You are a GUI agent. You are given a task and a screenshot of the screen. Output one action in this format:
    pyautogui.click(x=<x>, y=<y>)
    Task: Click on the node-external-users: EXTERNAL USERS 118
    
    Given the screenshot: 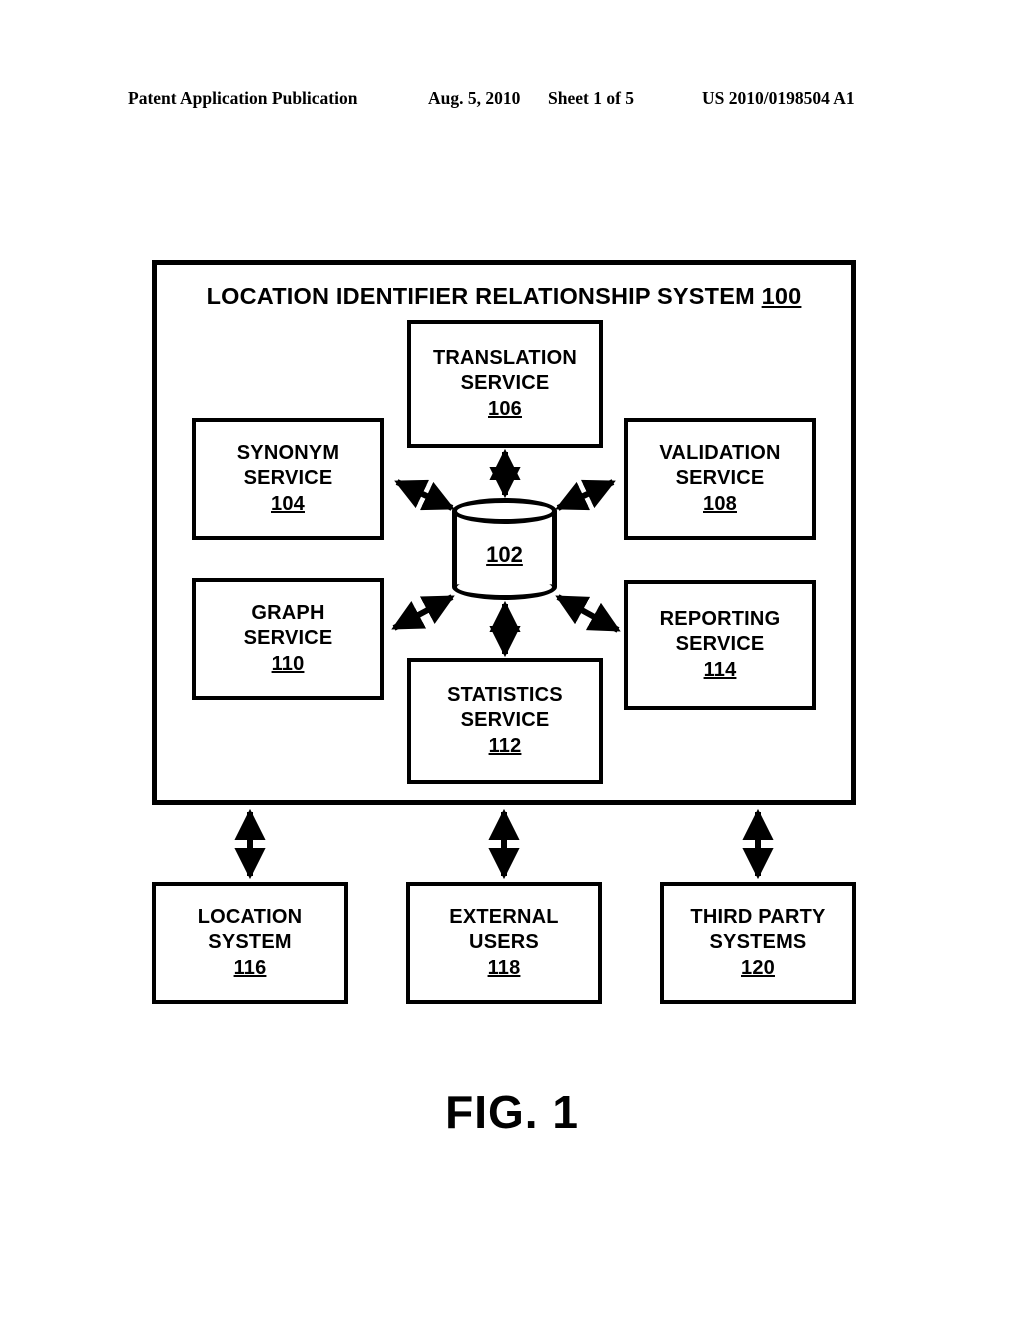 What is the action you would take?
    pyautogui.click(x=504, y=943)
    